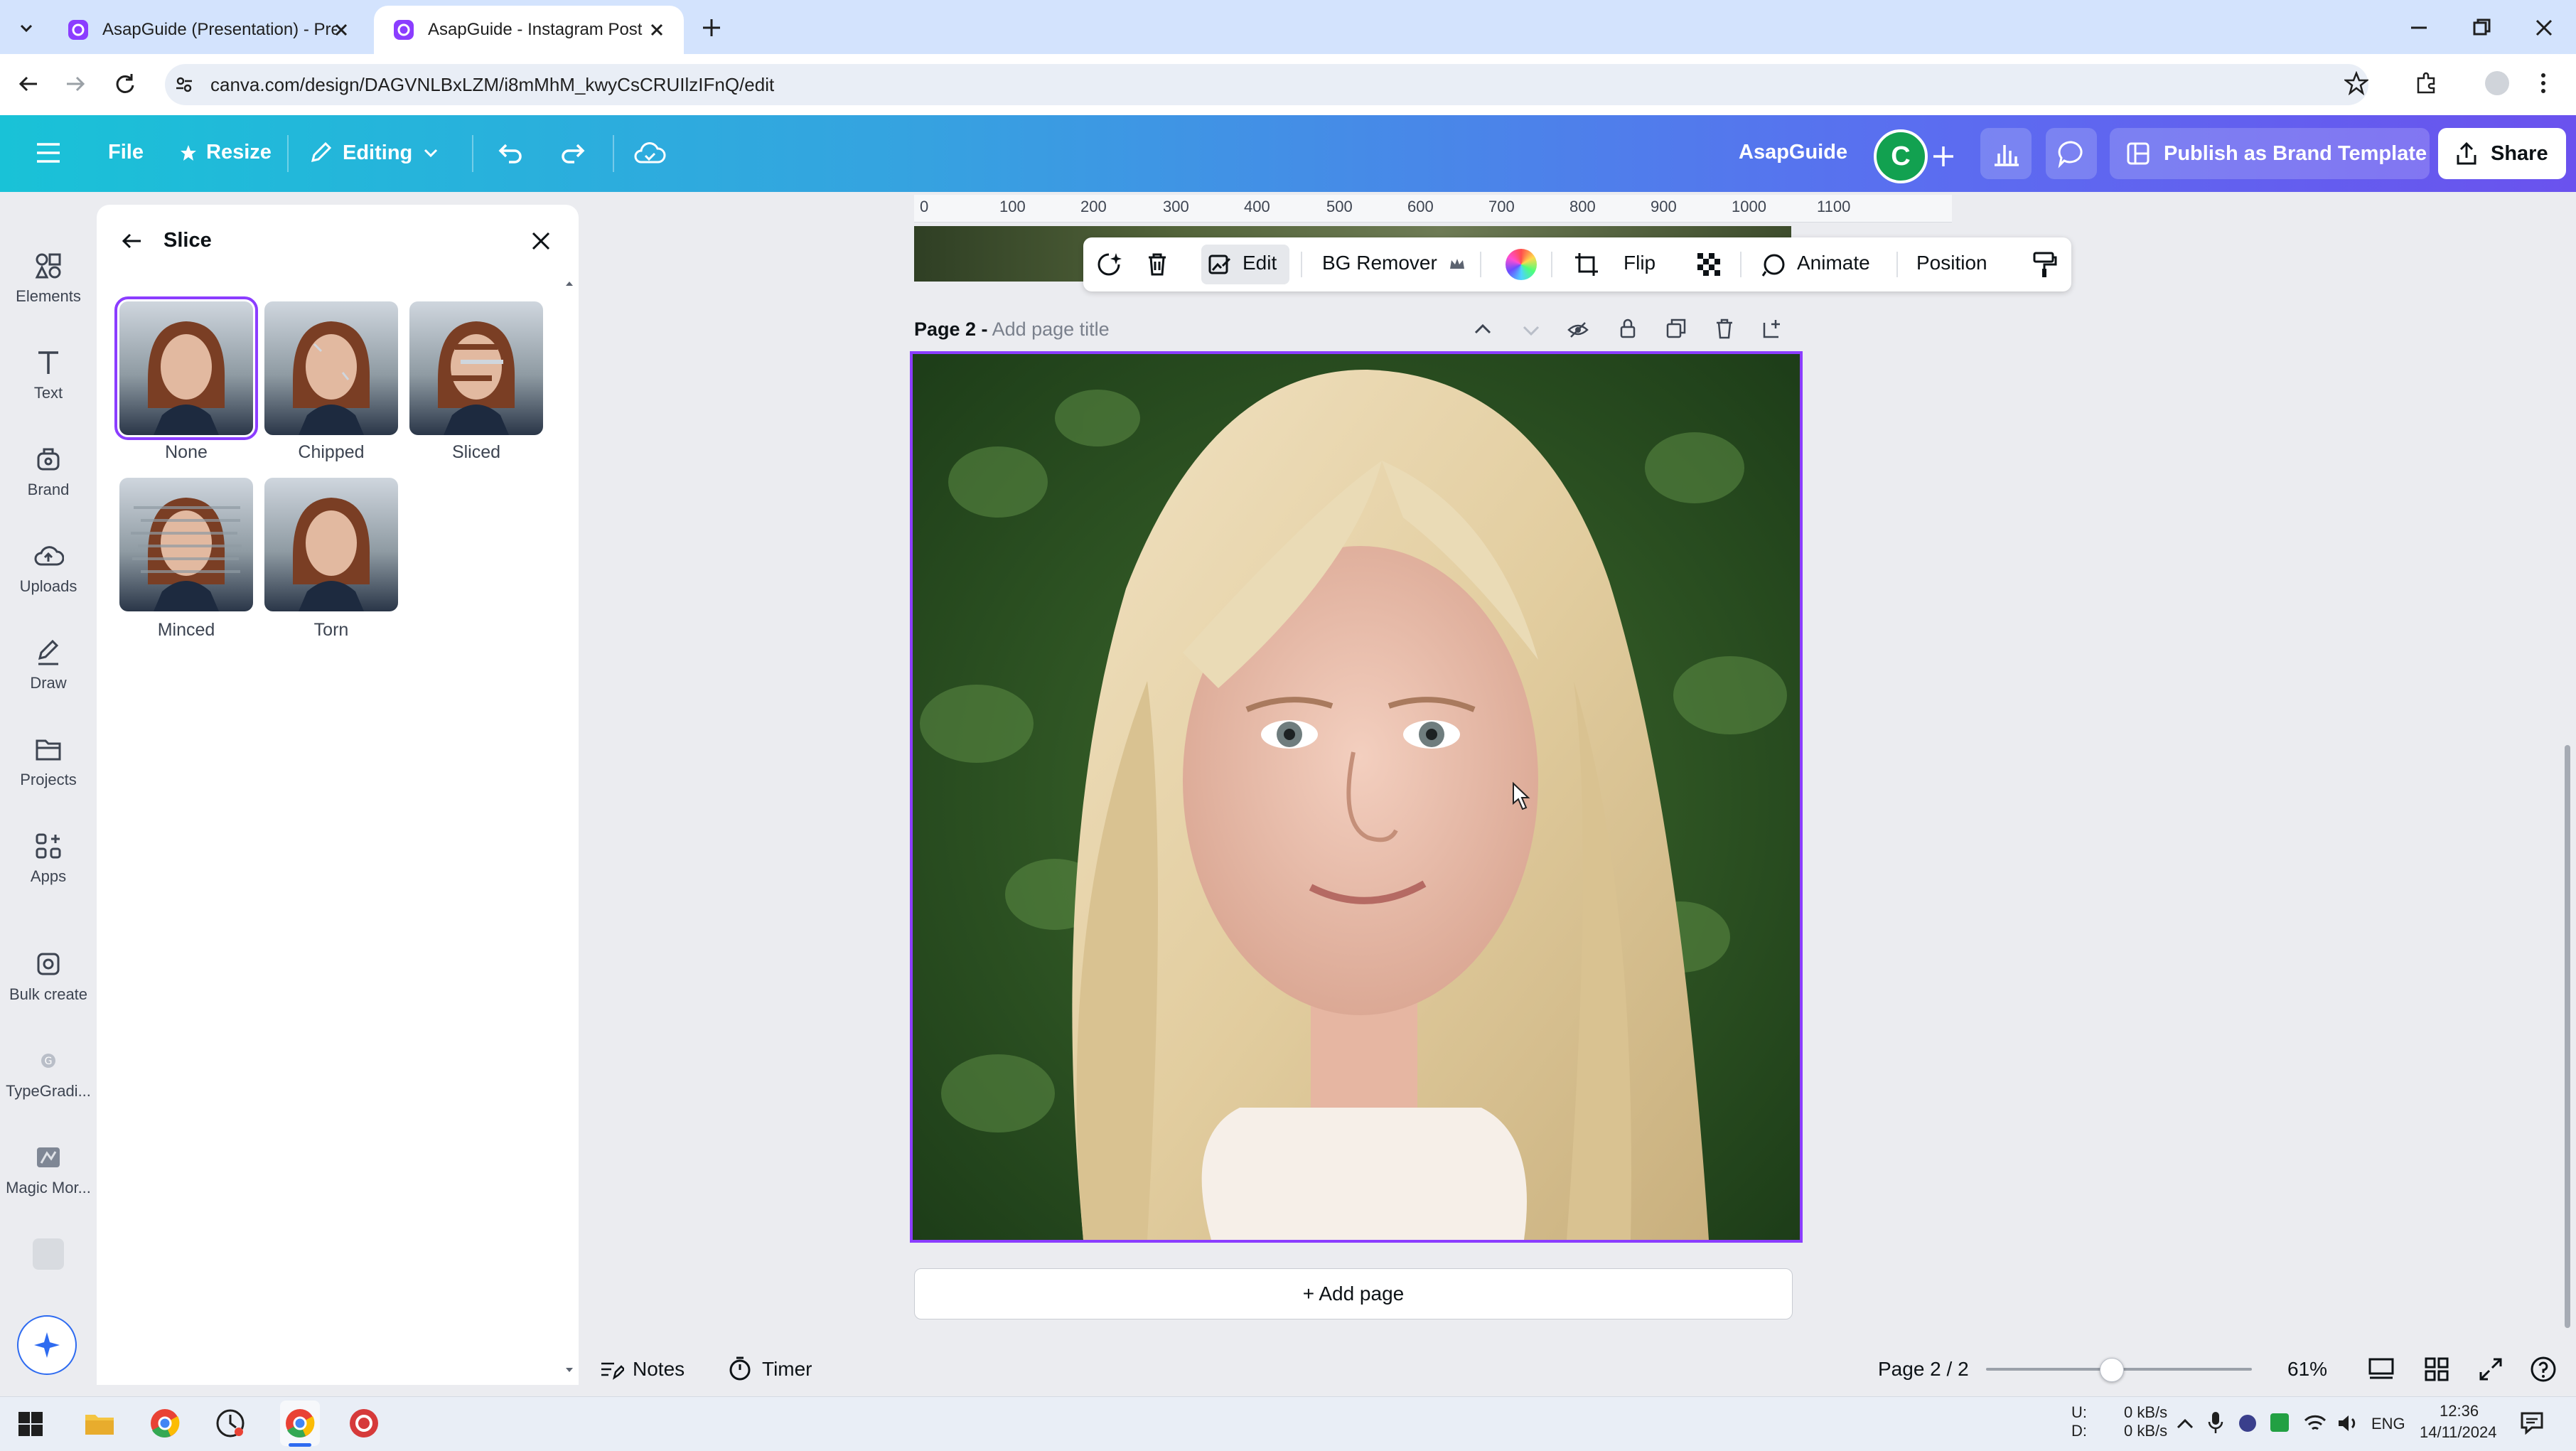  I want to click on zoom-level: 61%, so click(2307, 1369).